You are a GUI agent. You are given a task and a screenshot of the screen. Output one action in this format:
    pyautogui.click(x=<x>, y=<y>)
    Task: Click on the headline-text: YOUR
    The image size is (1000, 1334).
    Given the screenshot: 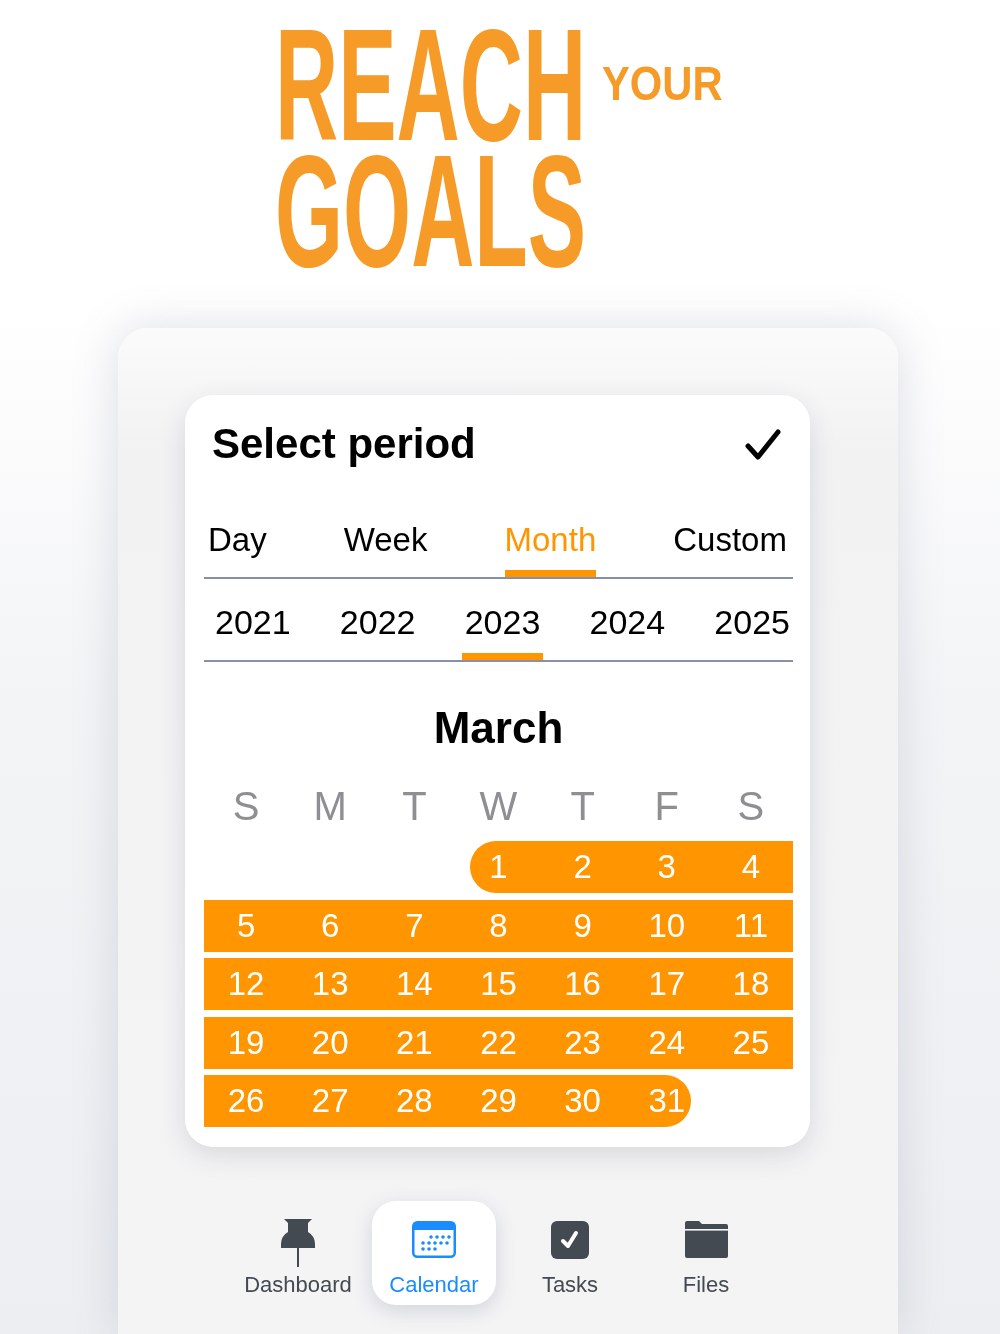 What is the action you would take?
    pyautogui.click(x=662, y=84)
    